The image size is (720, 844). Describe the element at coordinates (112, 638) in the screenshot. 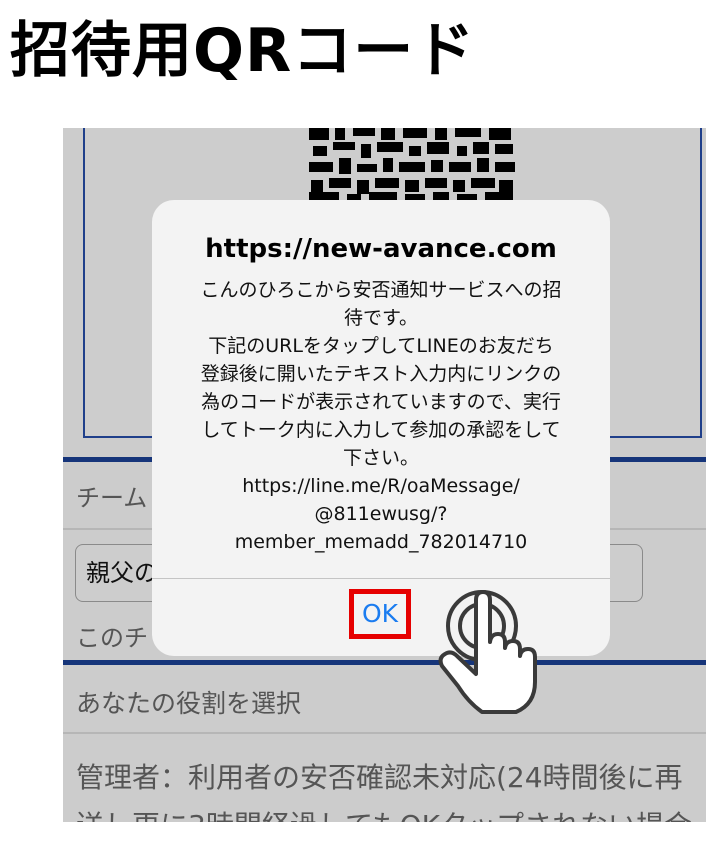

I see `team-note: このチ` at that location.